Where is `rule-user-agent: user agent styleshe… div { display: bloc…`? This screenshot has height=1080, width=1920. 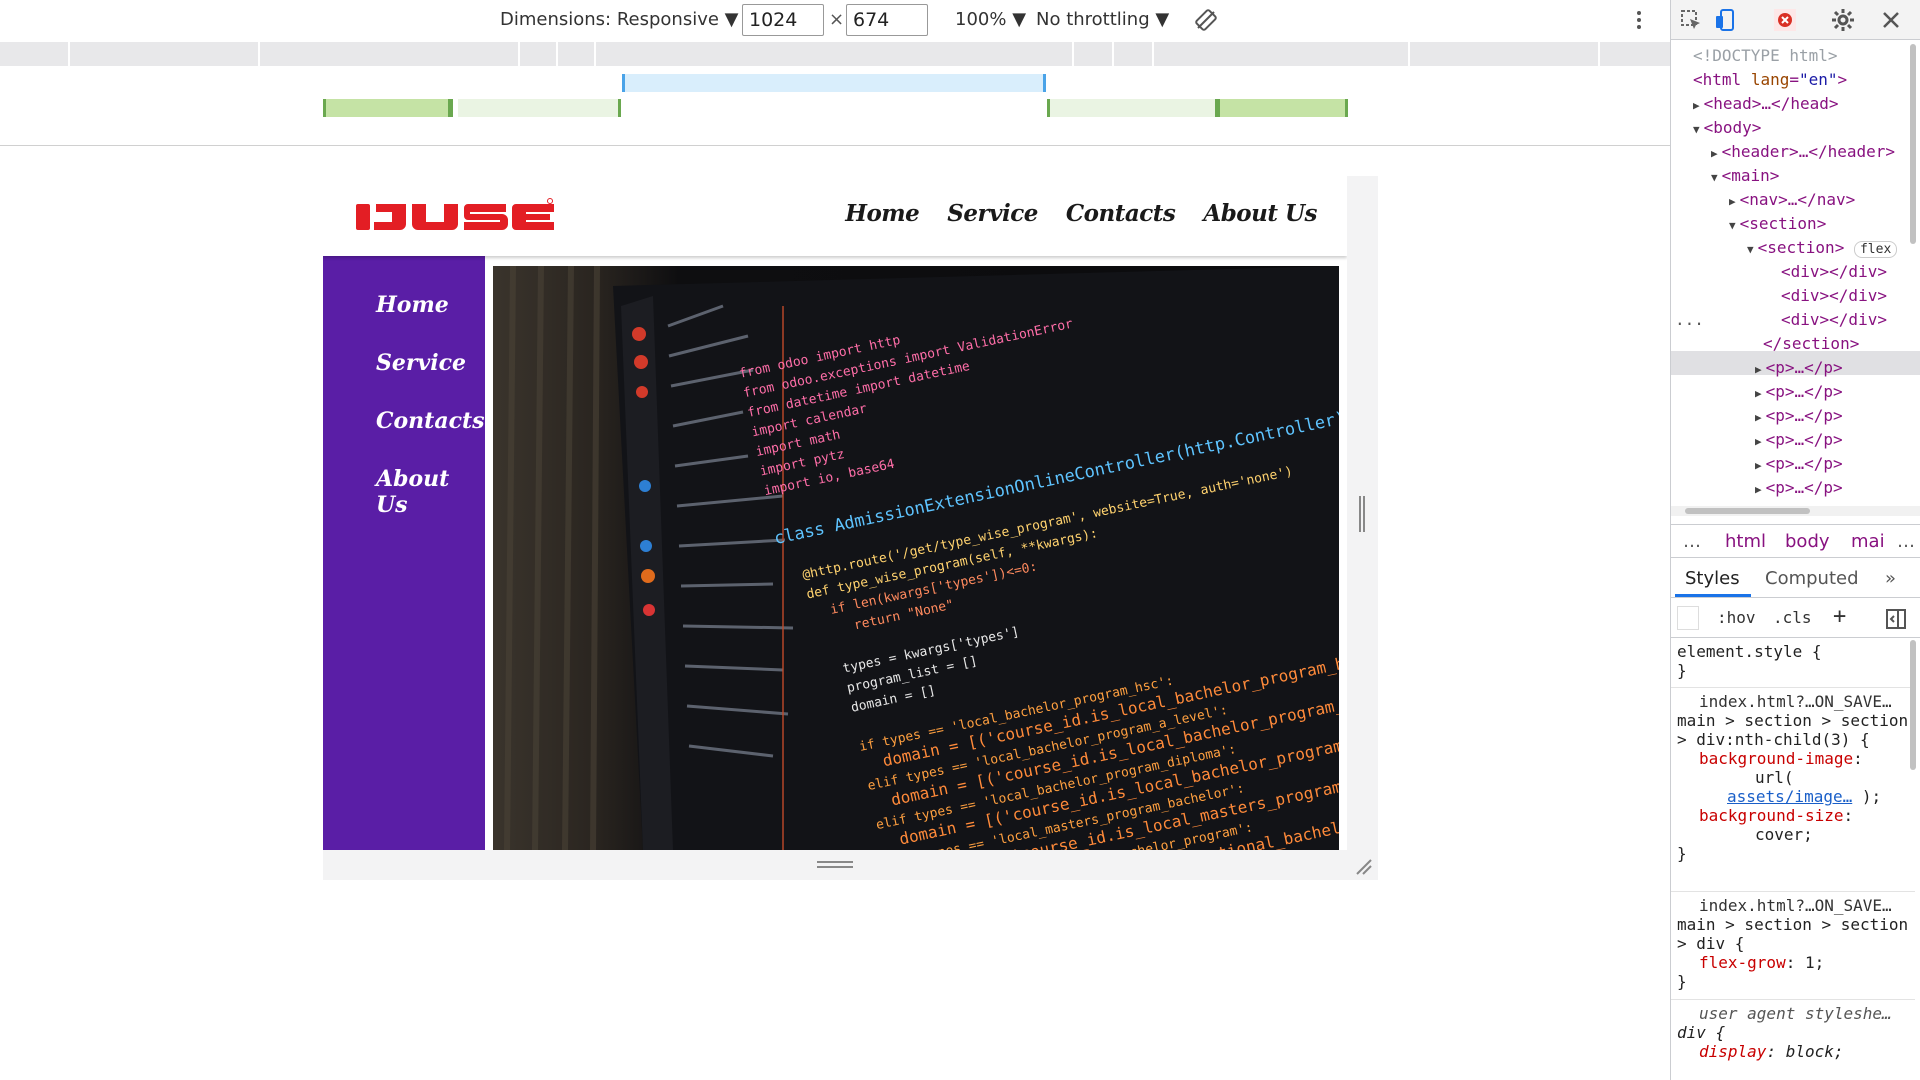
rule-user-agent: user agent styleshe… div { display: bloc… is located at coordinates (1793, 1042).